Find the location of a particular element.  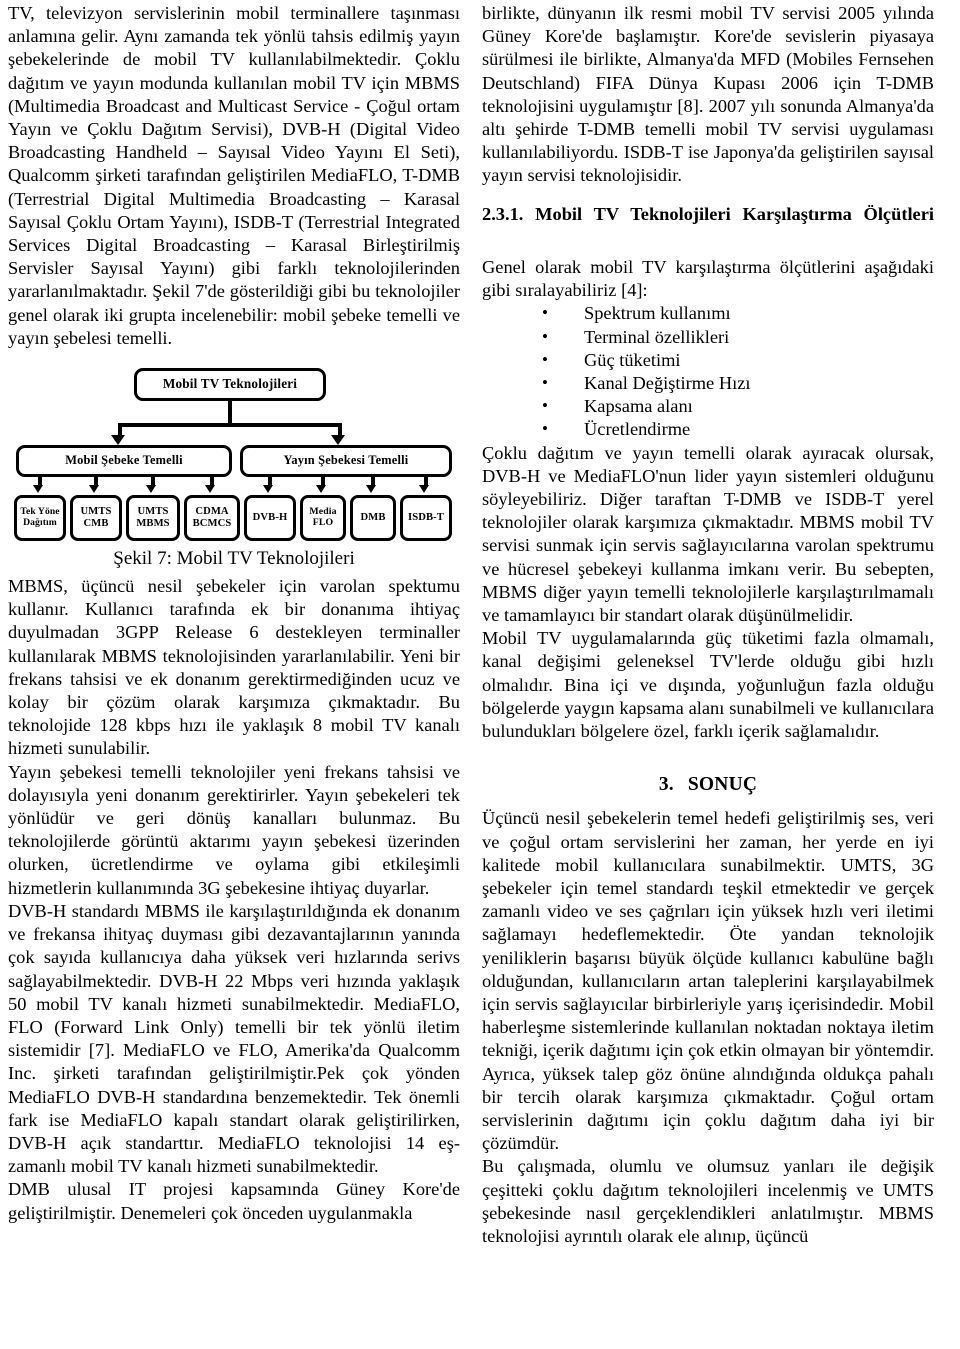

diagram-node-branch-broadcast-label: Yayın Şebekesi Temelli is located at coordinates (346, 460).